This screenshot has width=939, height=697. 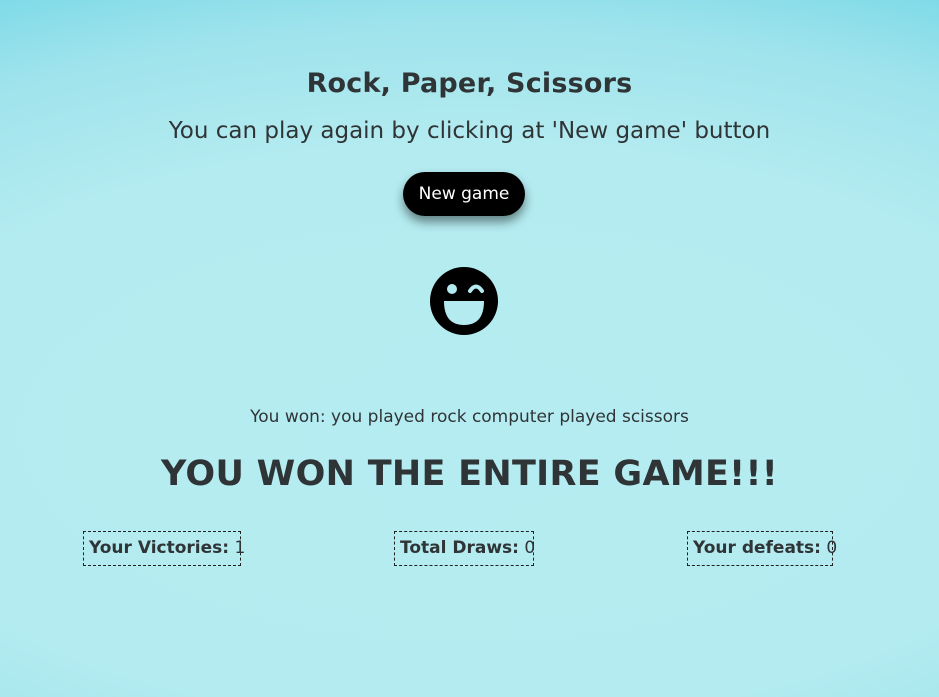 I want to click on new-game-button: New game, so click(x=464, y=194).